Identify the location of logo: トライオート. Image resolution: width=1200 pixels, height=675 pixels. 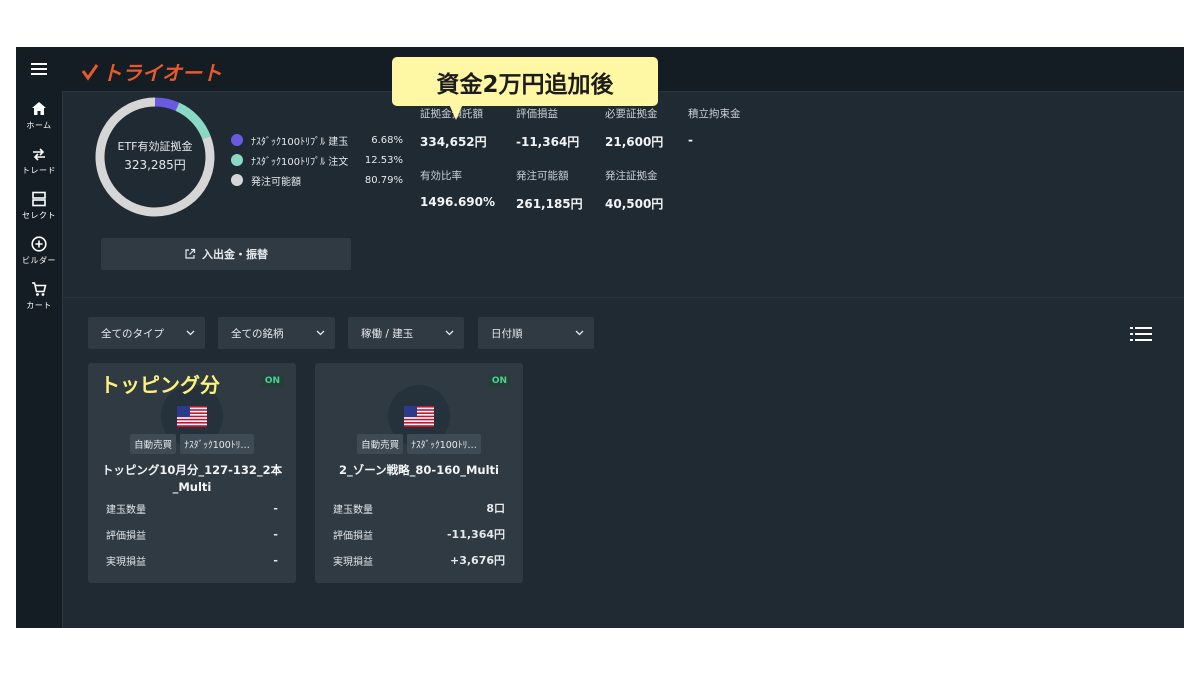
(151, 71).